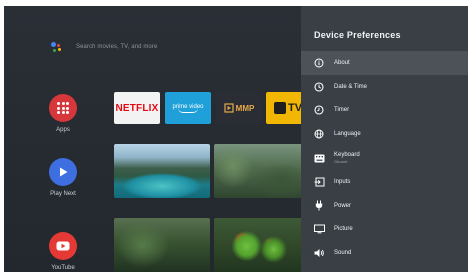  Describe the element at coordinates (162, 245) in the screenshot. I see `content-thumbnail-jungle` at that location.